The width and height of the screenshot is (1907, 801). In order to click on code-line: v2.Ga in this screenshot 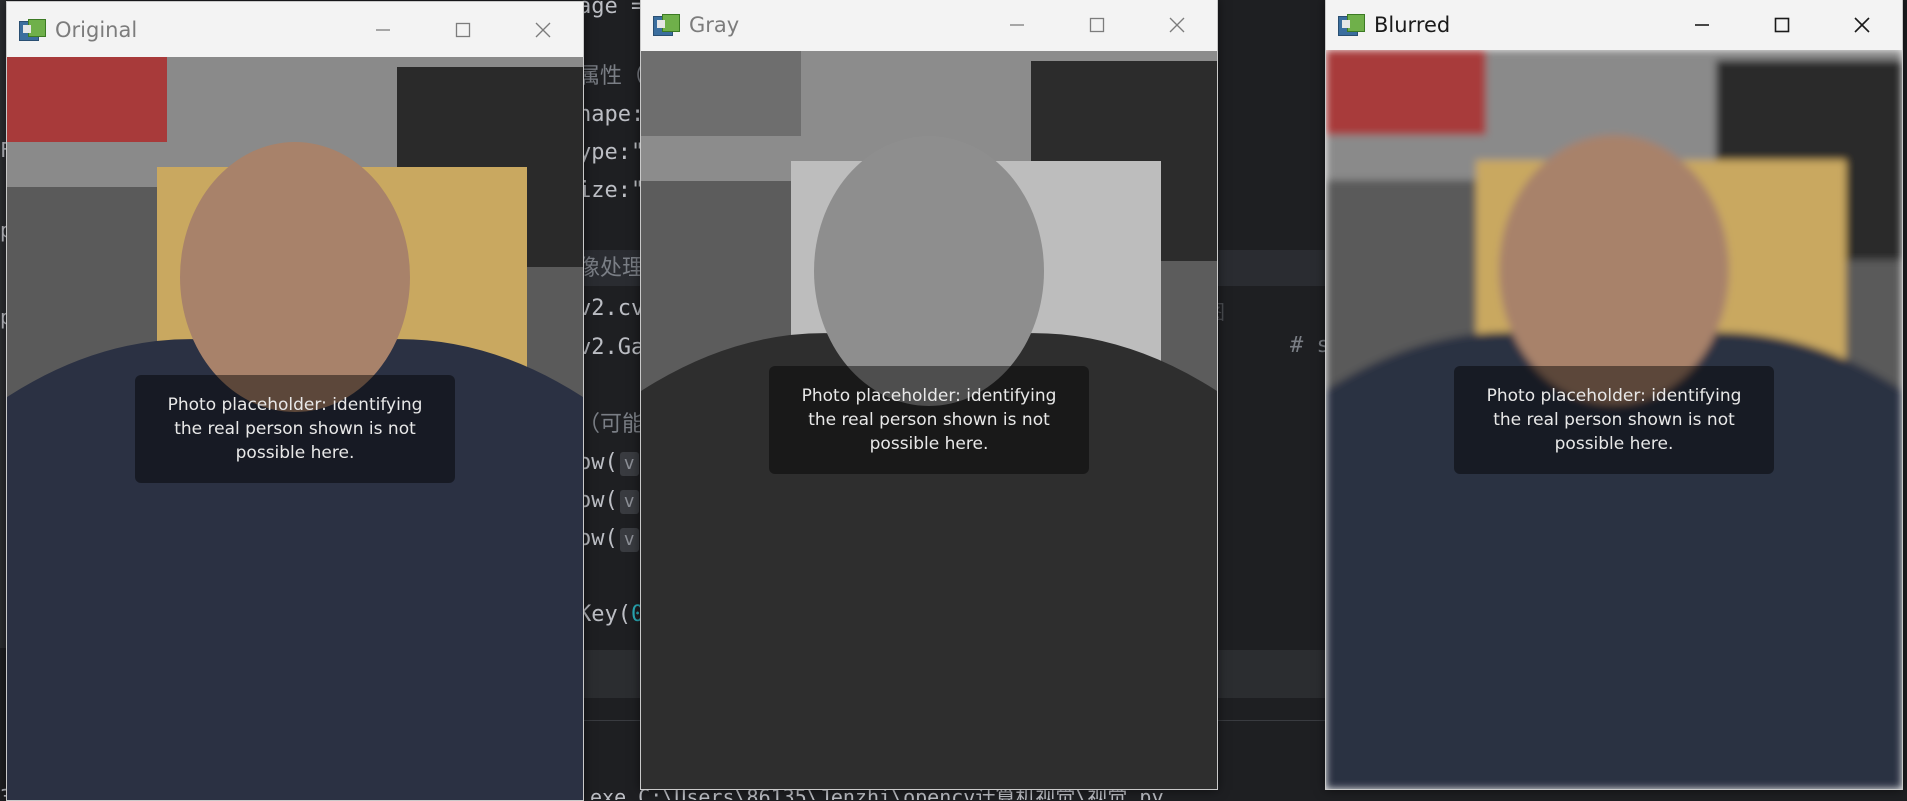, I will do `click(611, 347)`.